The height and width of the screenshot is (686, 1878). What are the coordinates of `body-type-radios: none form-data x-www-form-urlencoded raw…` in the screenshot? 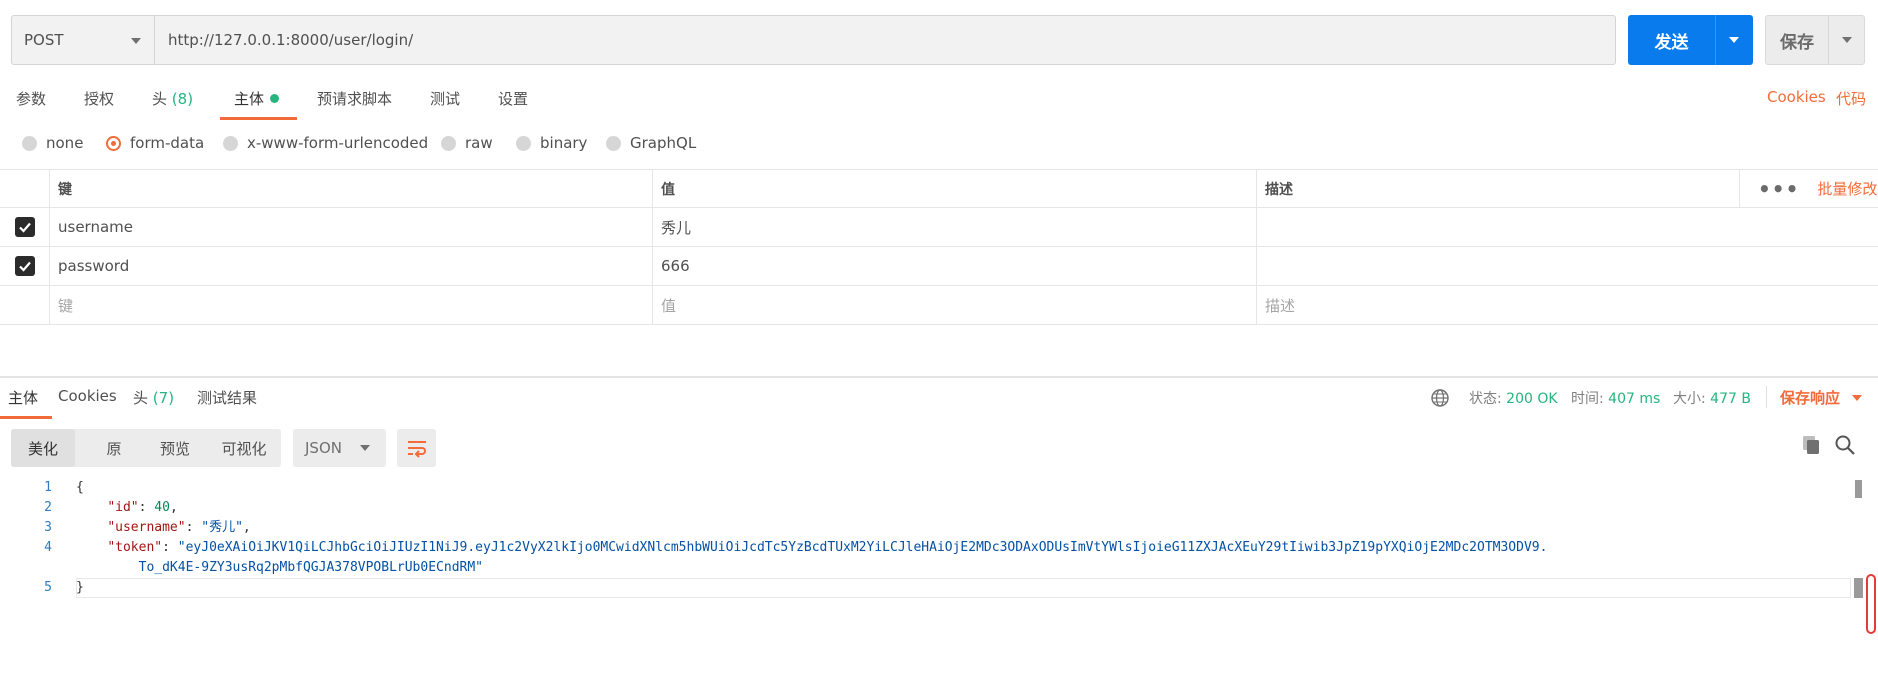 It's located at (400, 144).